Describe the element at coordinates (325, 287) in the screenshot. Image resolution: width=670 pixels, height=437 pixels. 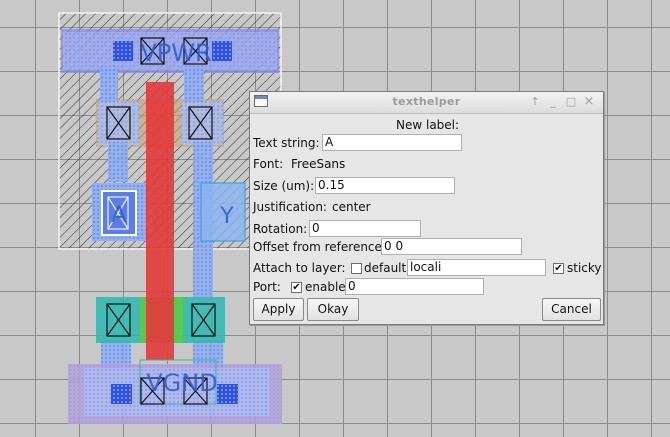
I see `port-enable-label: enable` at that location.